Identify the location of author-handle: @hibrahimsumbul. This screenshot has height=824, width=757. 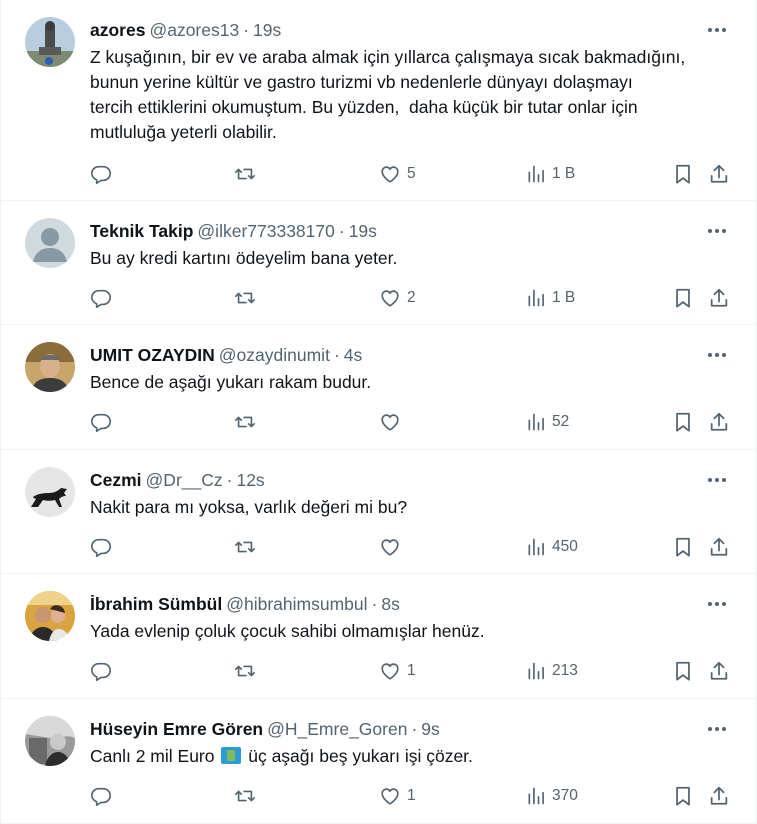
(296, 604).